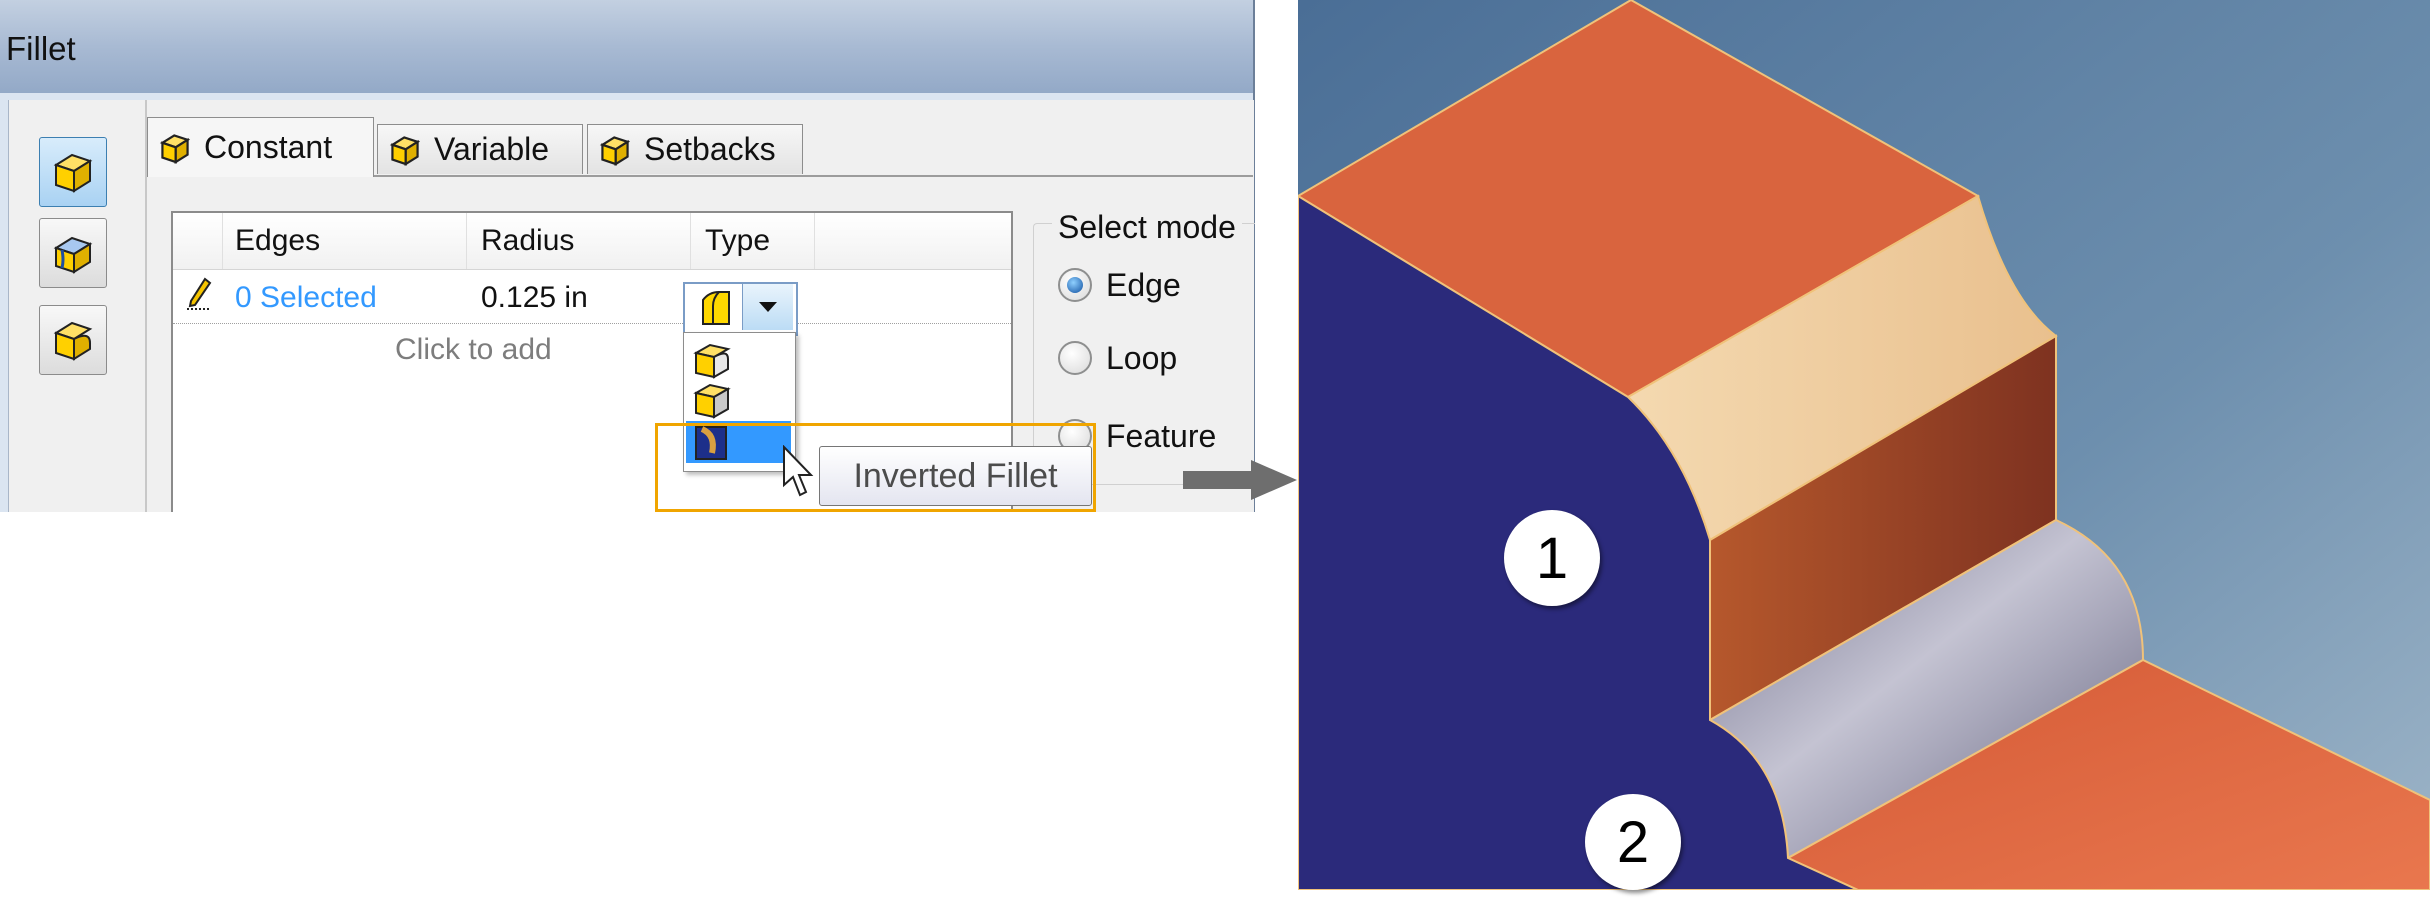 The width and height of the screenshot is (2430, 902). Describe the element at coordinates (1075, 358) in the screenshot. I see `radio-loop` at that location.